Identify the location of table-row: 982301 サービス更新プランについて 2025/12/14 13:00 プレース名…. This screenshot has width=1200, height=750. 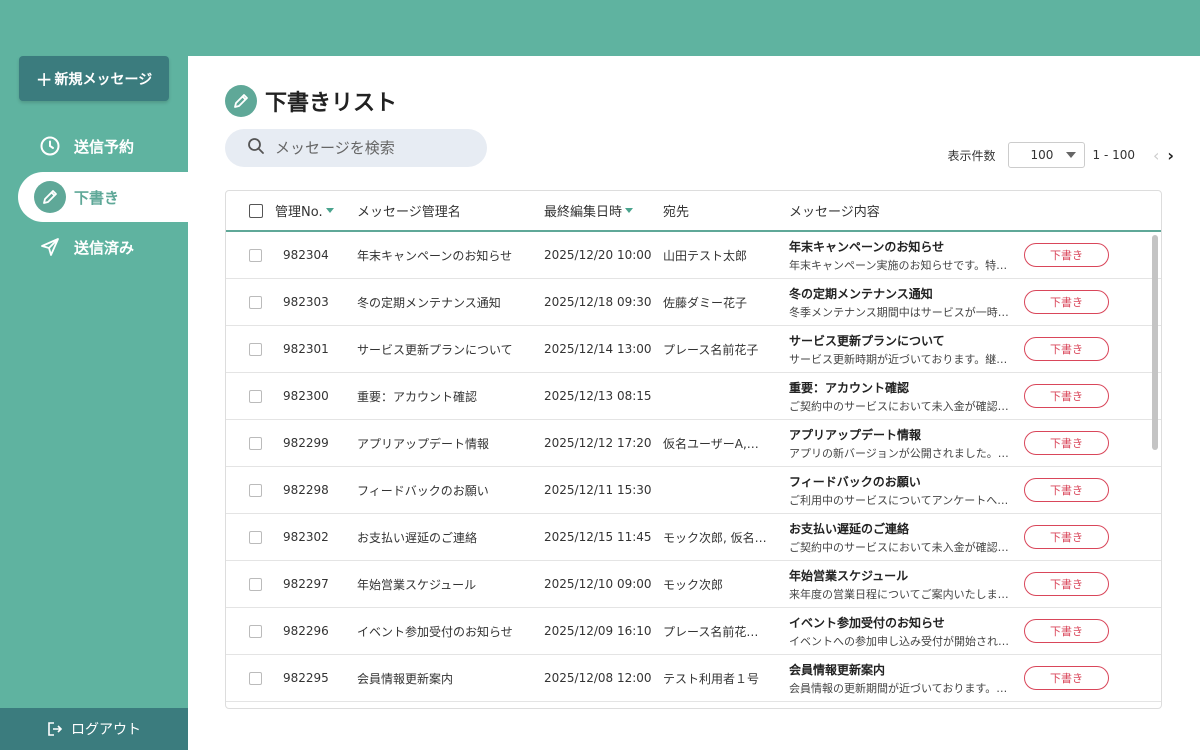
(693, 349).